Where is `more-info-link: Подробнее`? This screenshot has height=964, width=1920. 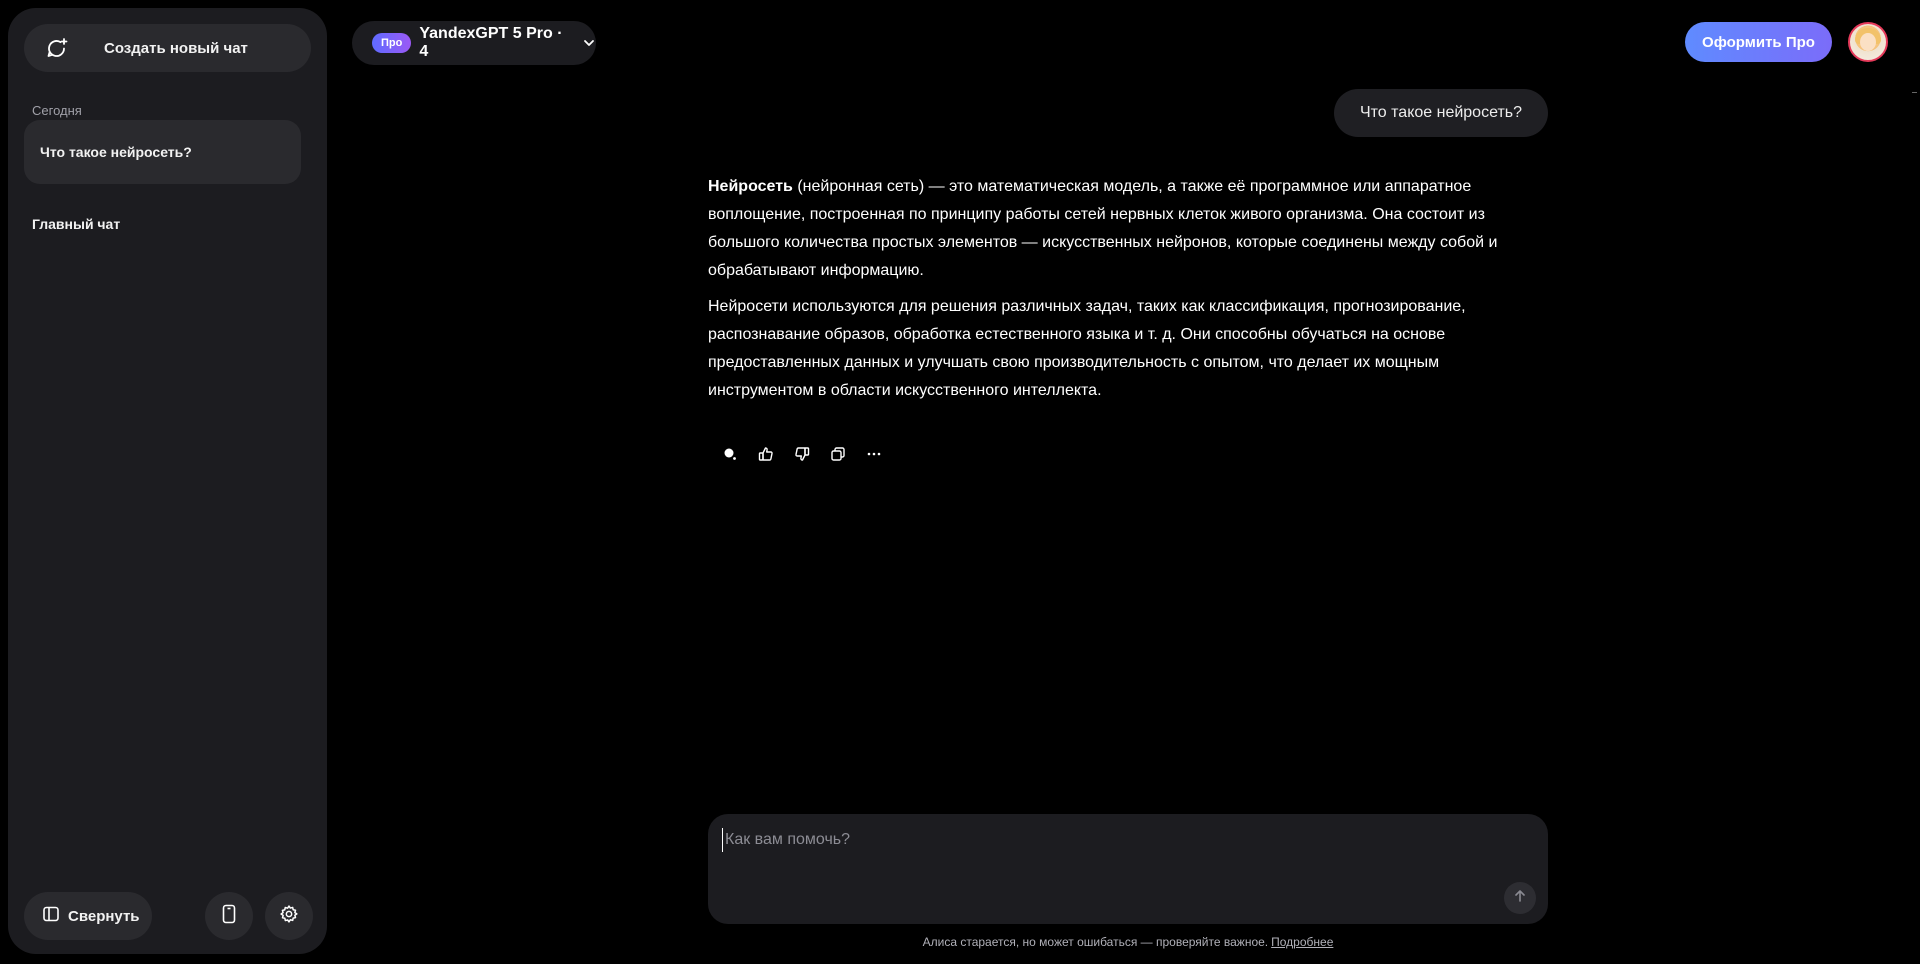
more-info-link: Подробнее is located at coordinates (1302, 942).